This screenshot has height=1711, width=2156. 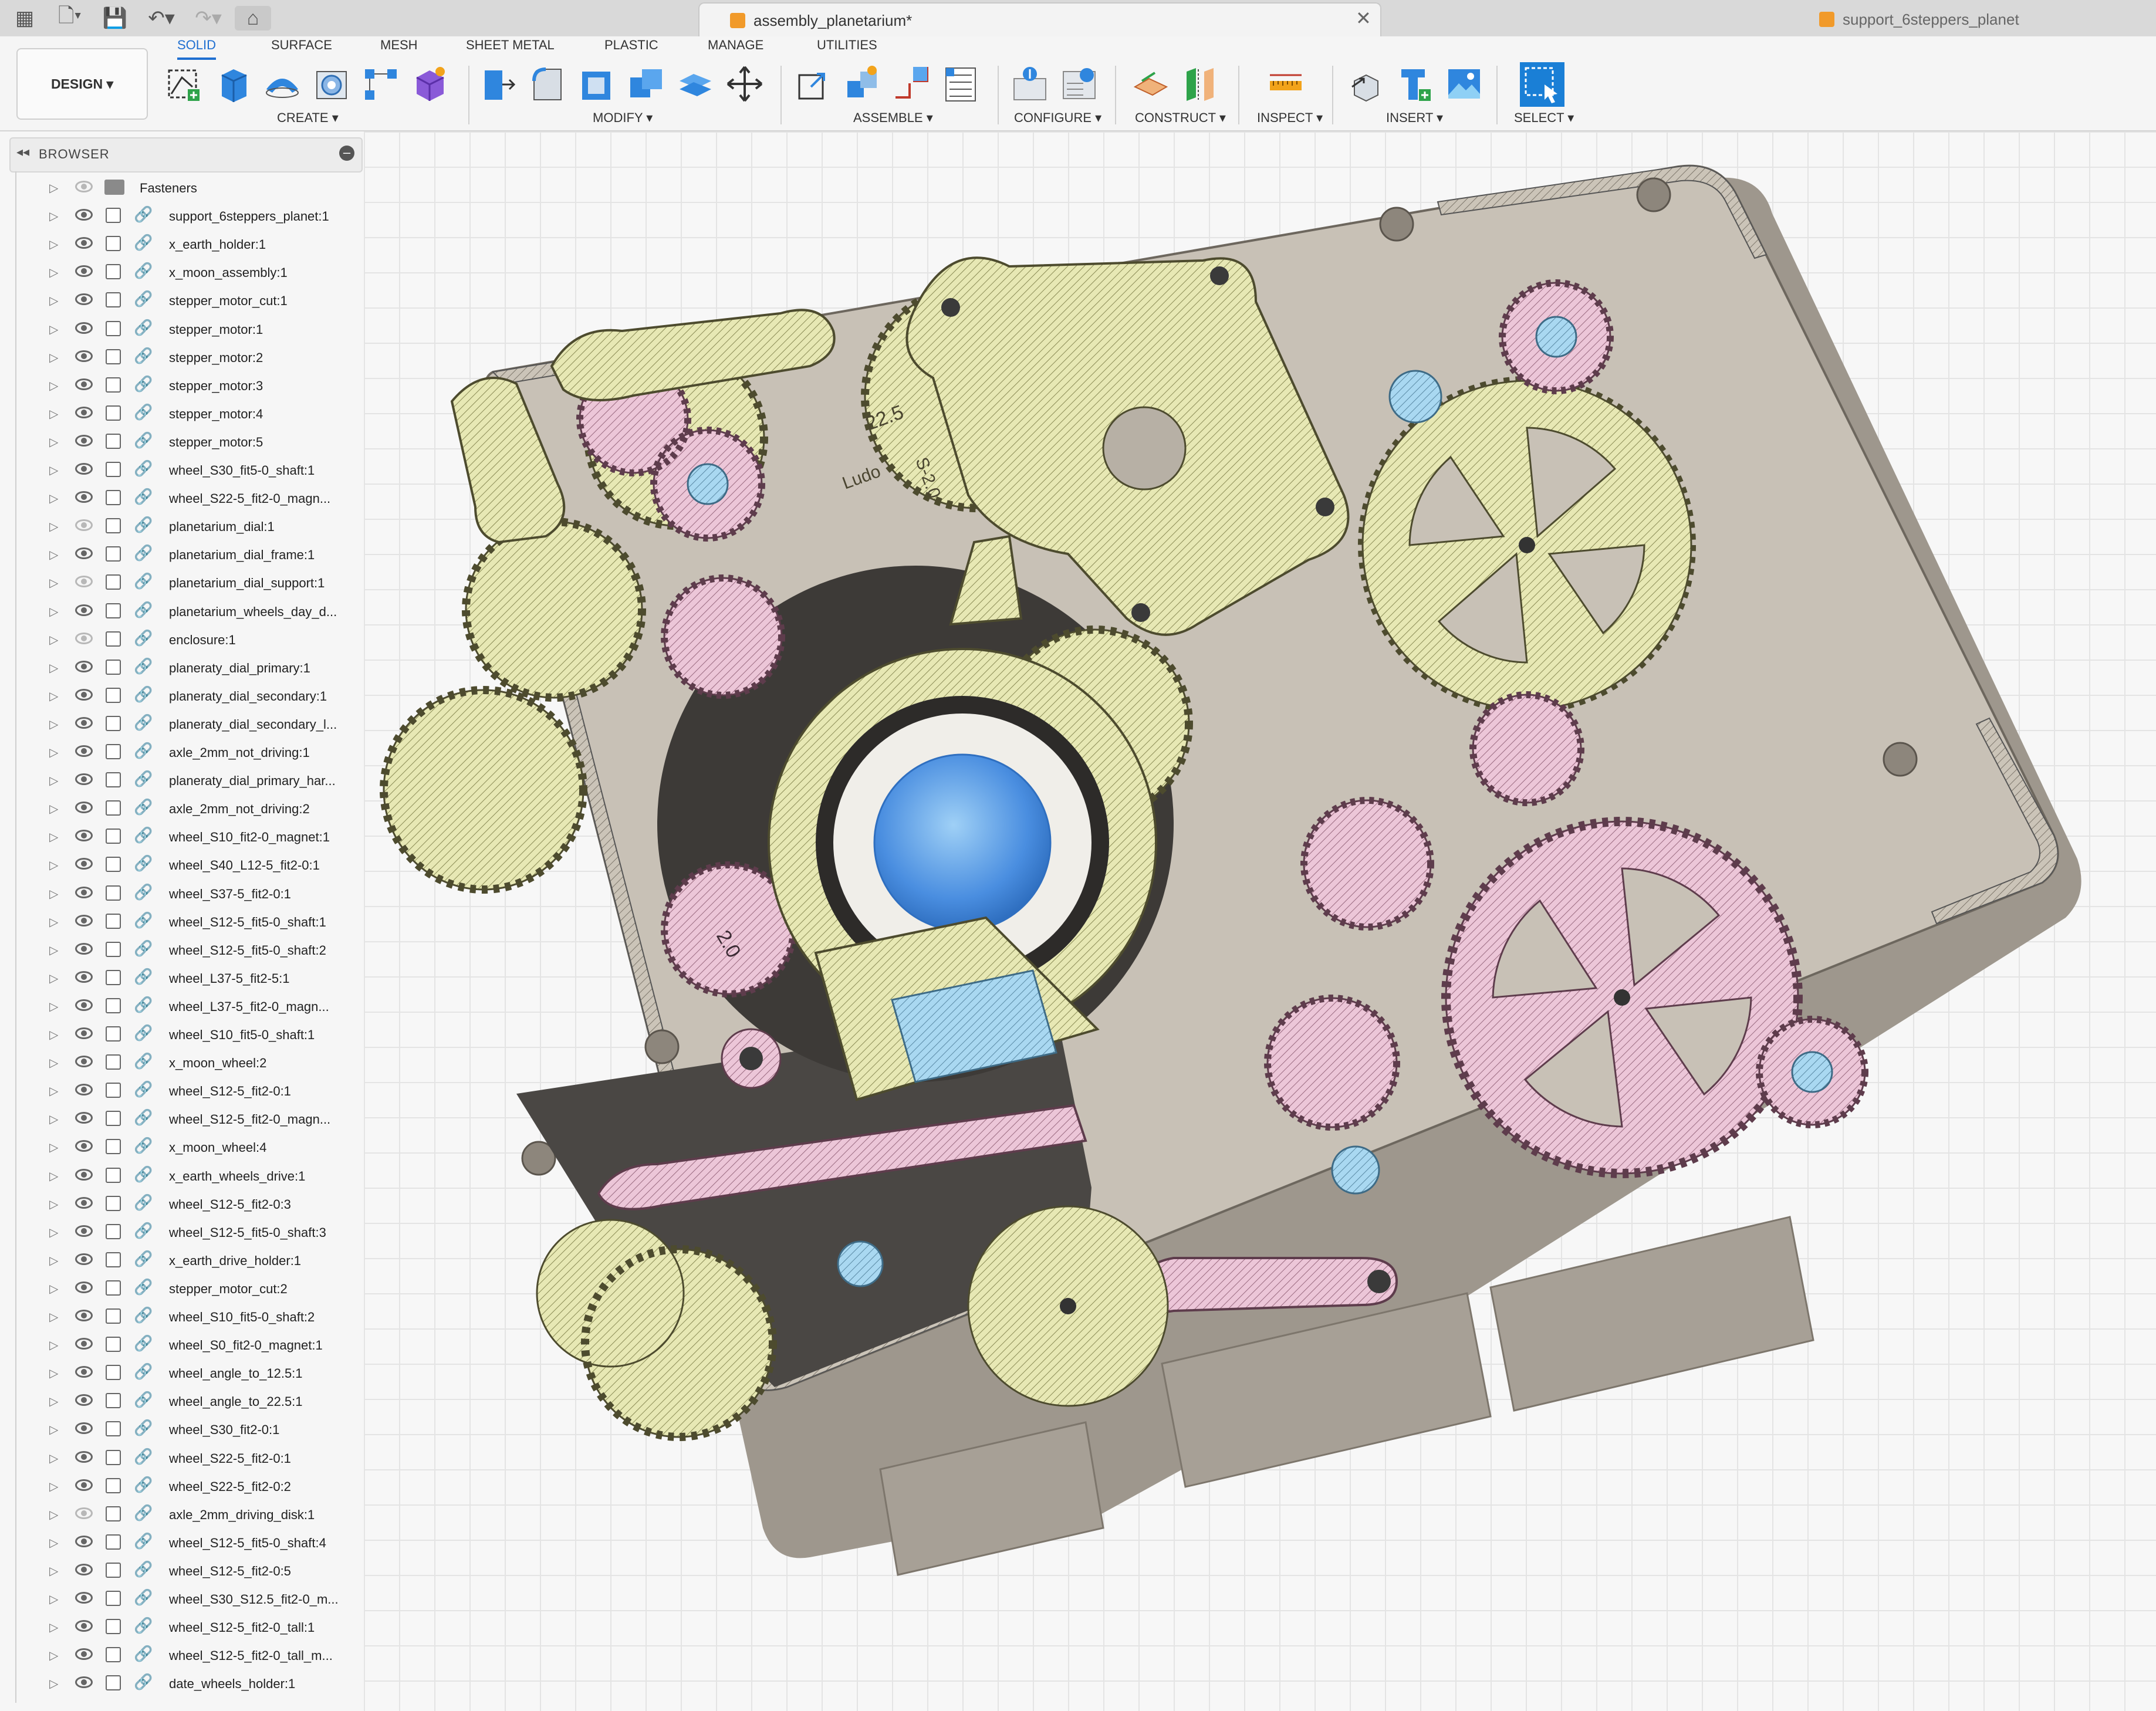 I want to click on modify-menu: MODIFY ▾, so click(x=623, y=118).